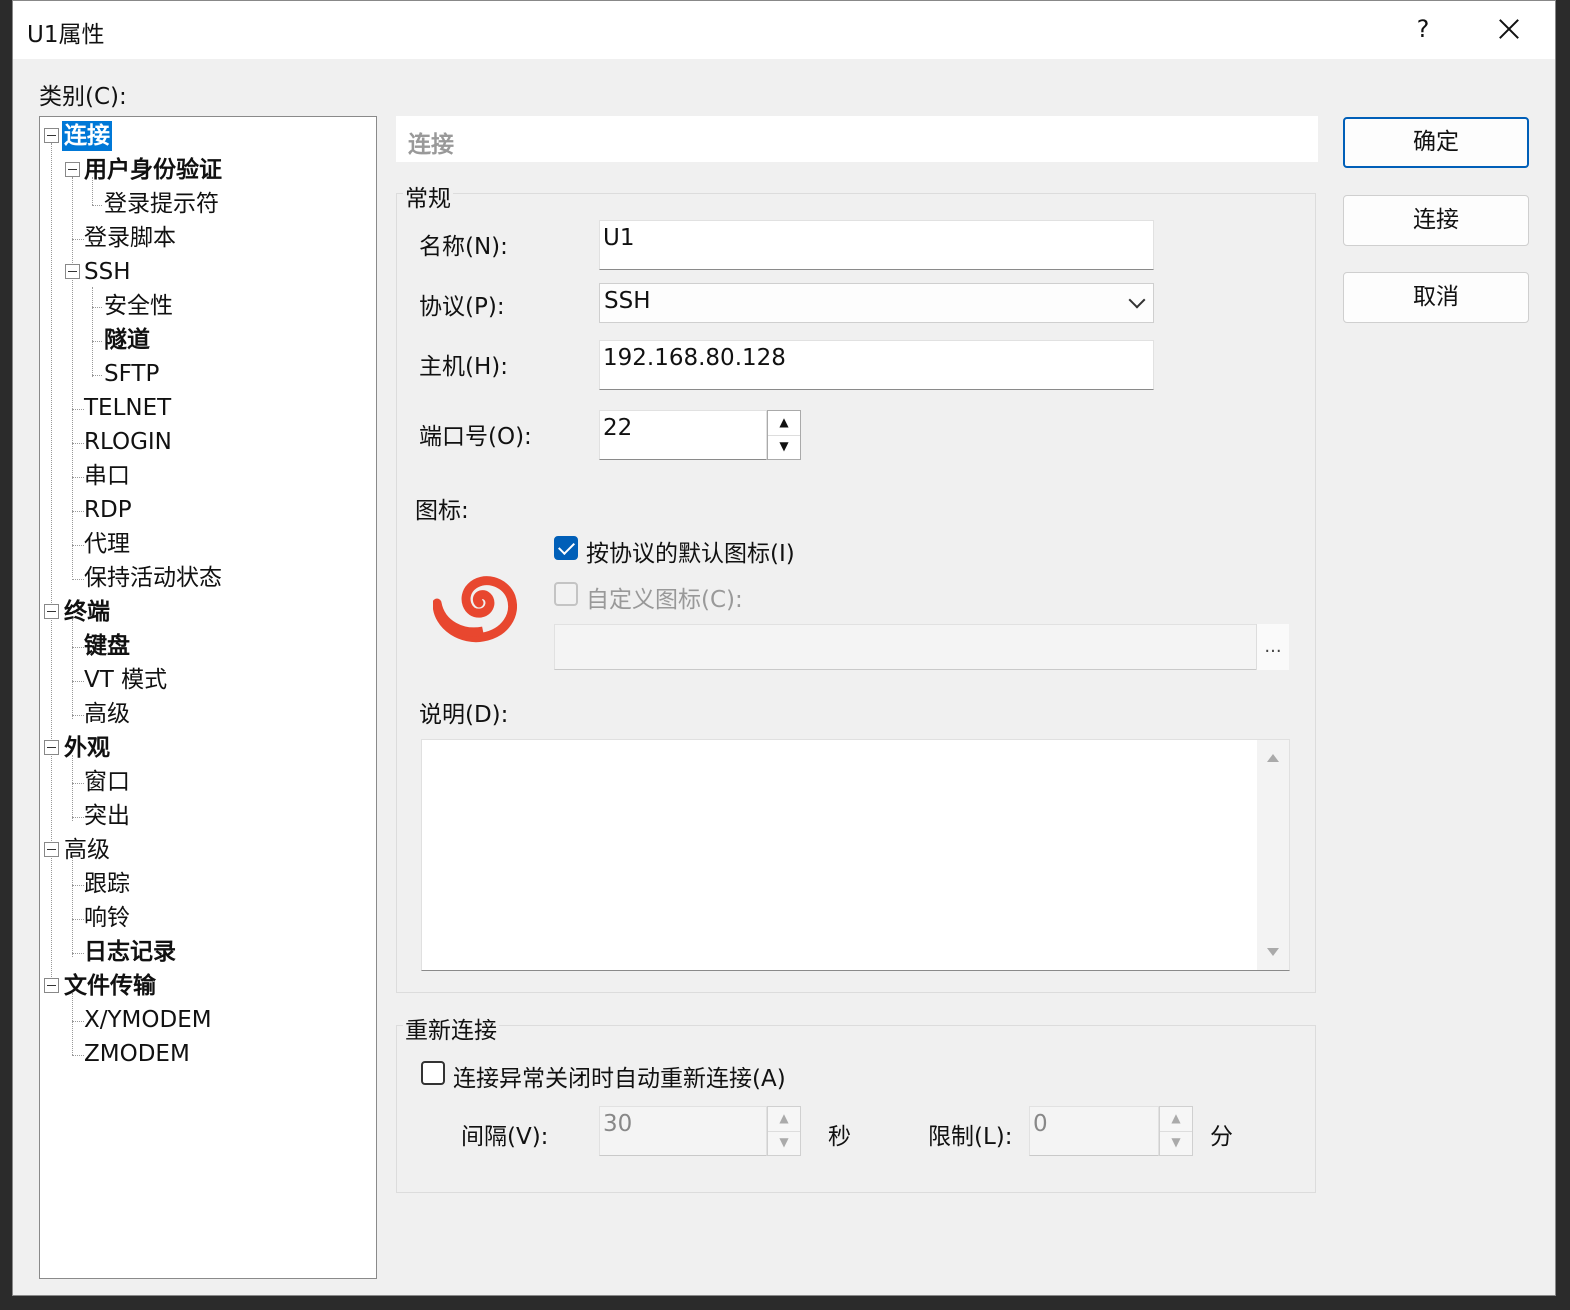 Image resolution: width=1570 pixels, height=1310 pixels. I want to click on tree-item-keepalive: 保持活动状态, so click(153, 578).